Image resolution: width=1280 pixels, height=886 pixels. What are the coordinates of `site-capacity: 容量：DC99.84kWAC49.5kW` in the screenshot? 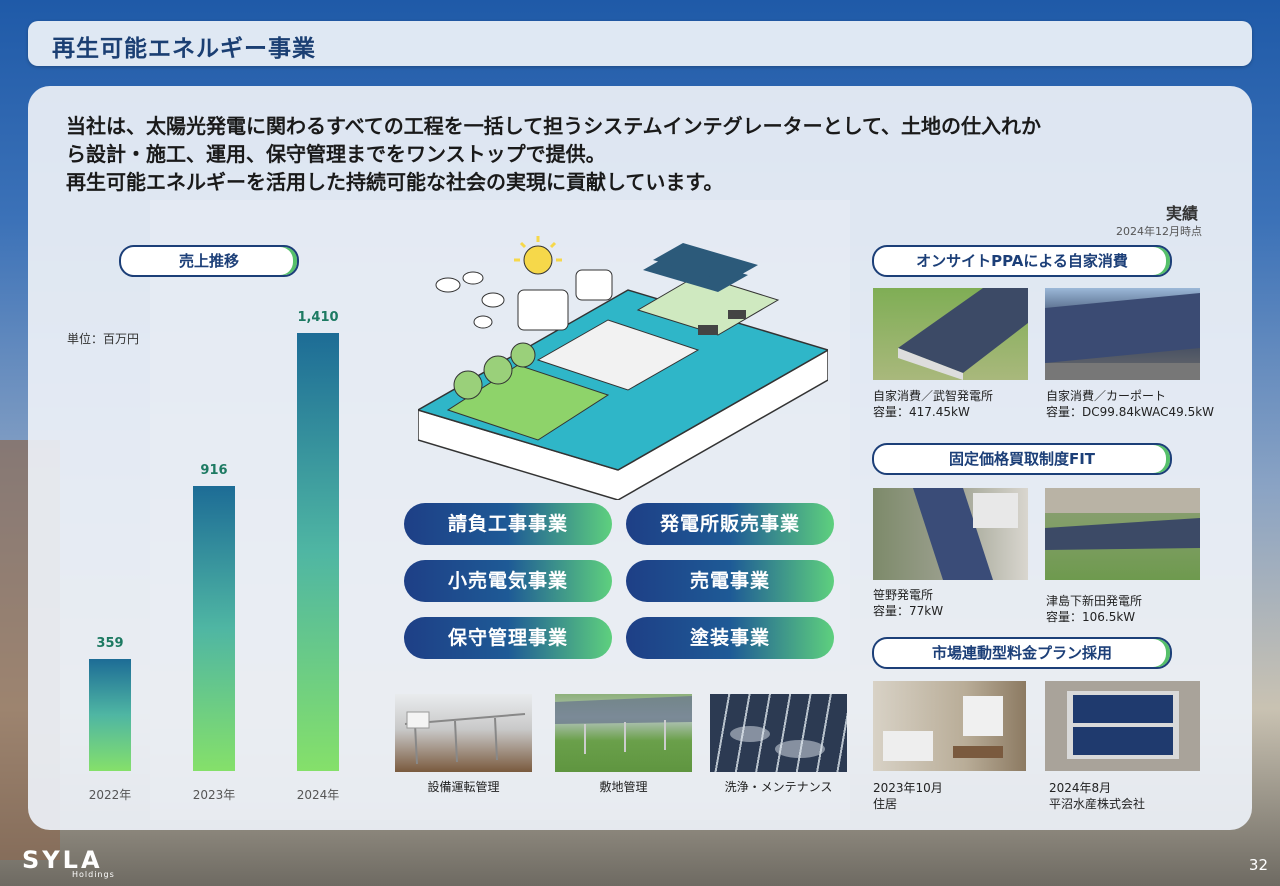 It's located at (1130, 412).